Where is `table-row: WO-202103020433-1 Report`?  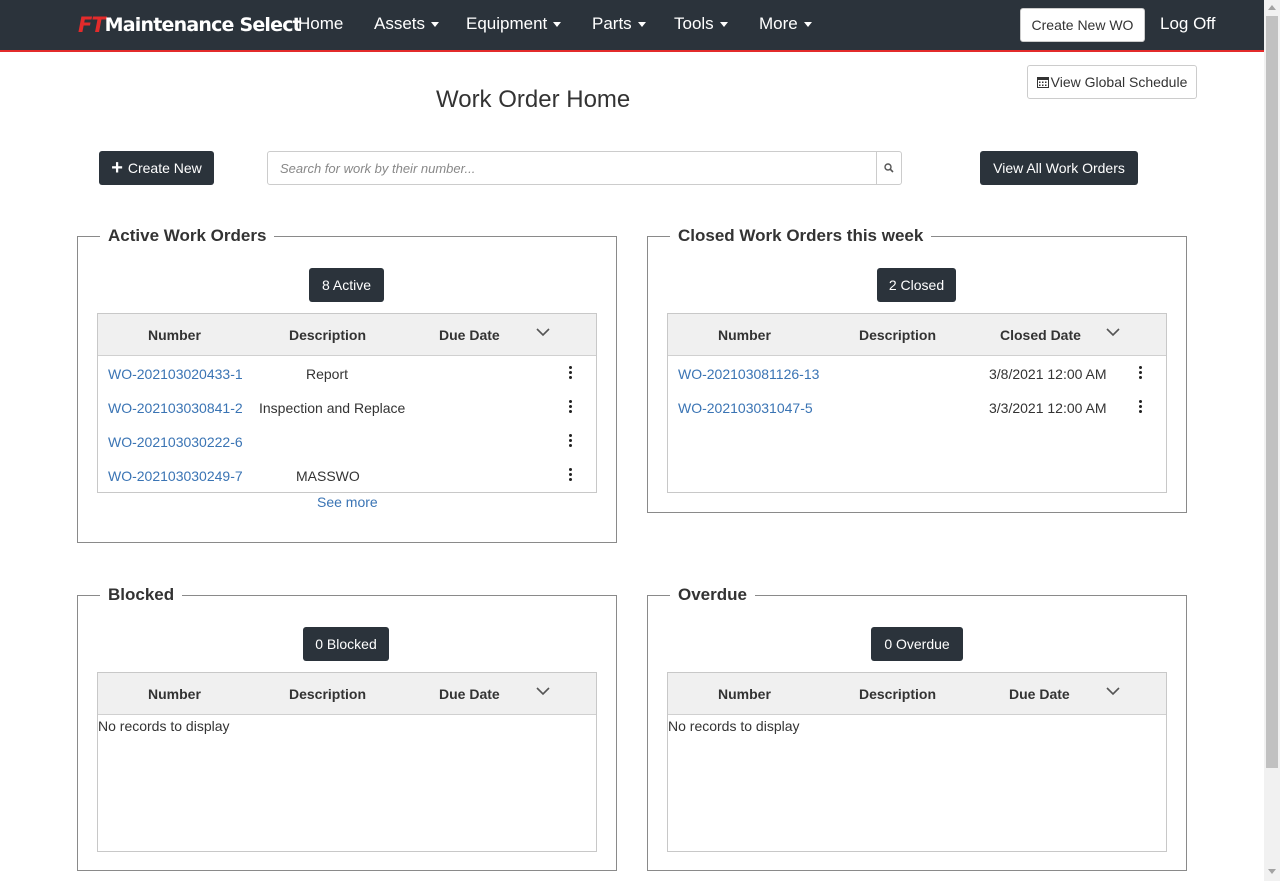 table-row: WO-202103020433-1 Report is located at coordinates (347, 373).